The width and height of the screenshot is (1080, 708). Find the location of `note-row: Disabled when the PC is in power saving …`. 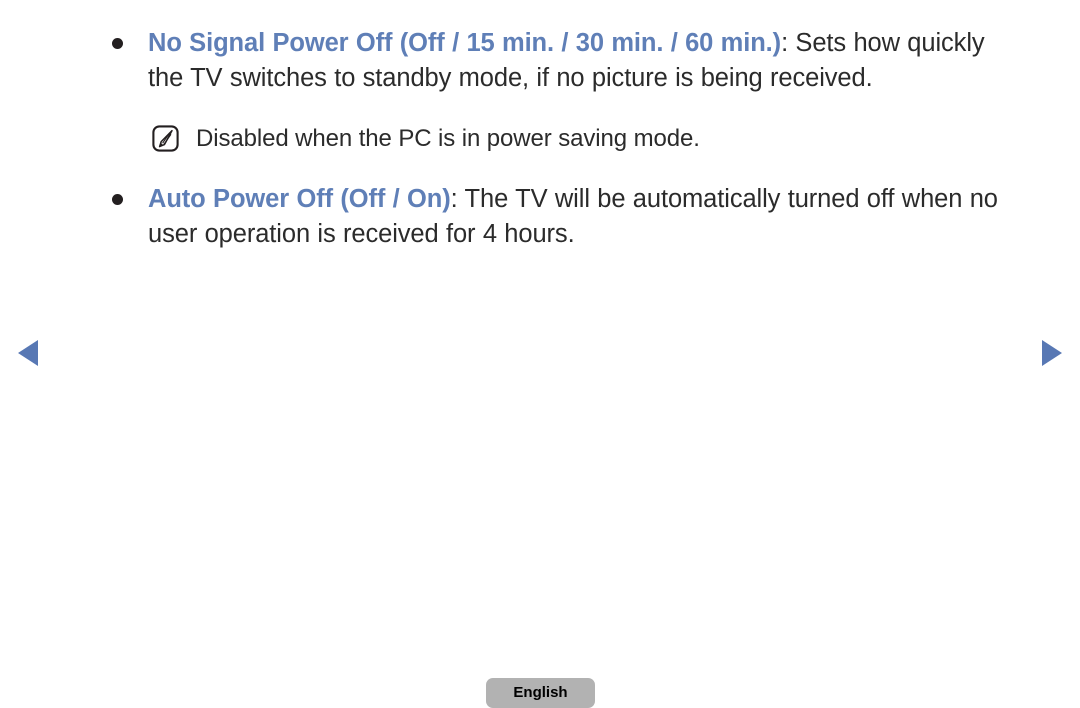

note-row: Disabled when the PC is in power saving … is located at coordinates (540, 139).